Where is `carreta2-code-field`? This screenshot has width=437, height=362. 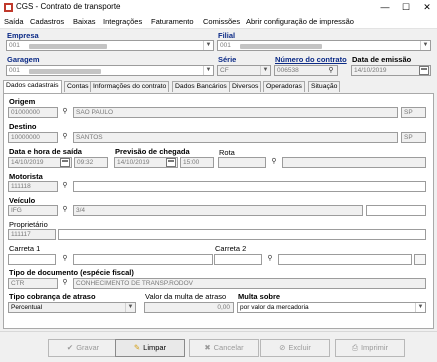 carreta2-code-field is located at coordinates (238, 259).